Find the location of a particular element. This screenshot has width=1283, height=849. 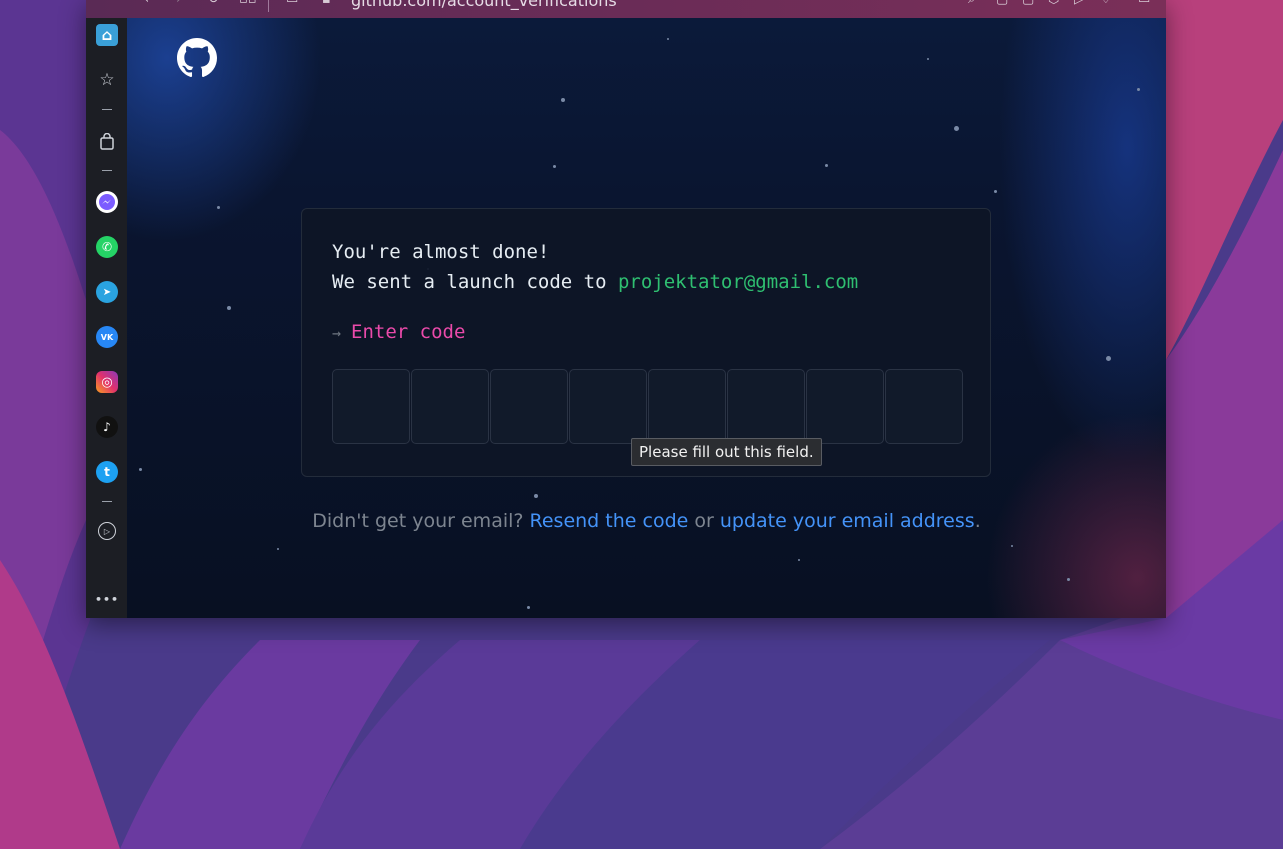

shopping-bag-icon is located at coordinates (107, 141).